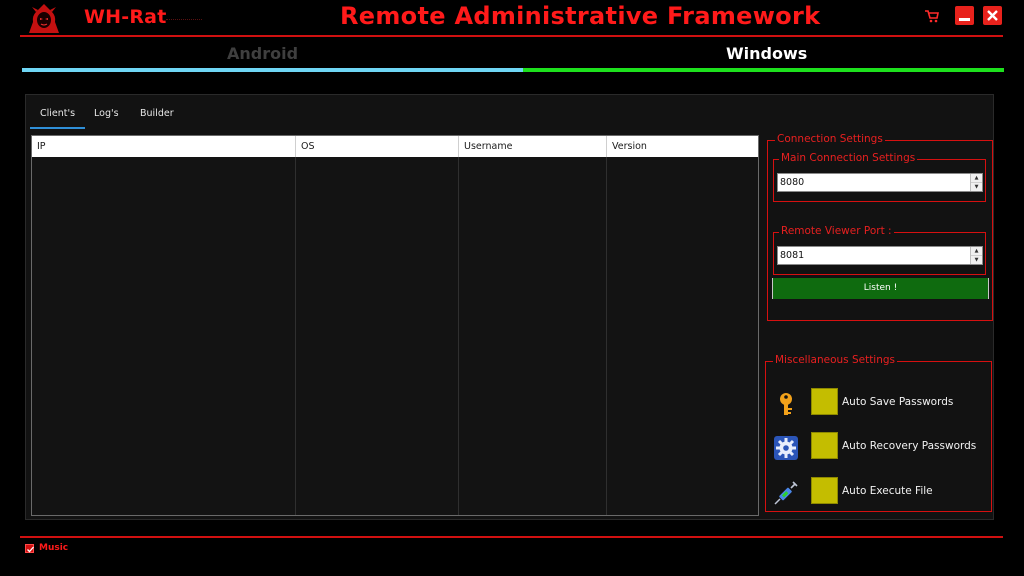 Image resolution: width=1024 pixels, height=576 pixels. Describe the element at coordinates (106, 116) in the screenshot. I see `tab-logs: Log's` at that location.